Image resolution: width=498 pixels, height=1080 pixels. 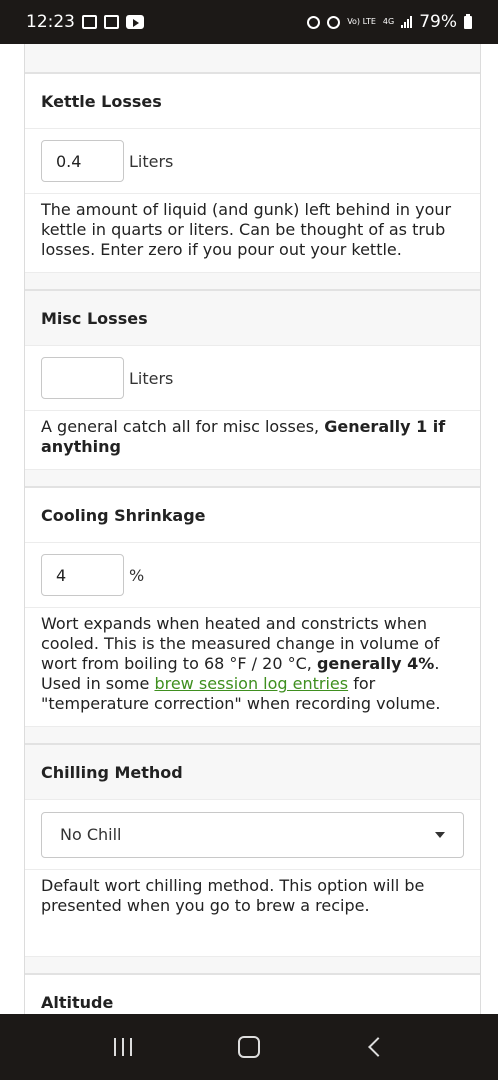 I want to click on cooling-desc-bold: generally 4%, so click(x=375, y=663).